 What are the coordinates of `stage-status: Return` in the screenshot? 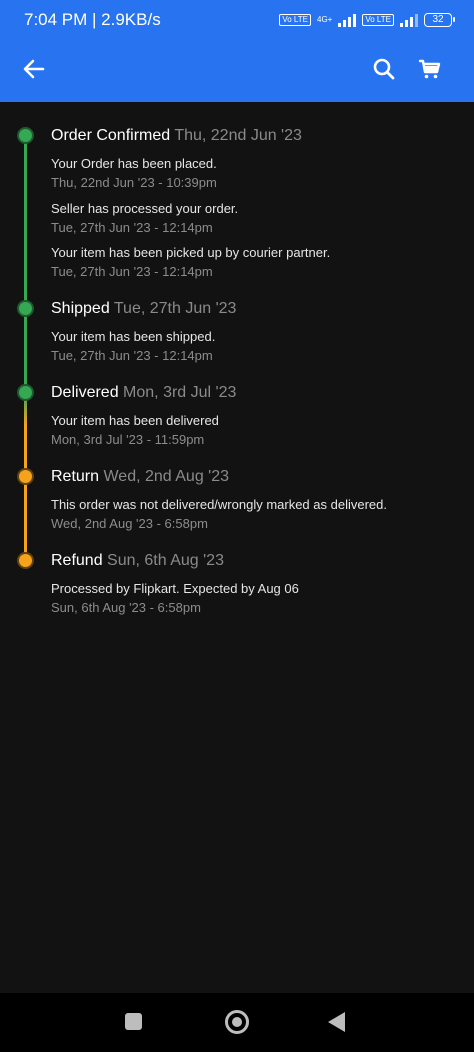 It's located at (75, 476).